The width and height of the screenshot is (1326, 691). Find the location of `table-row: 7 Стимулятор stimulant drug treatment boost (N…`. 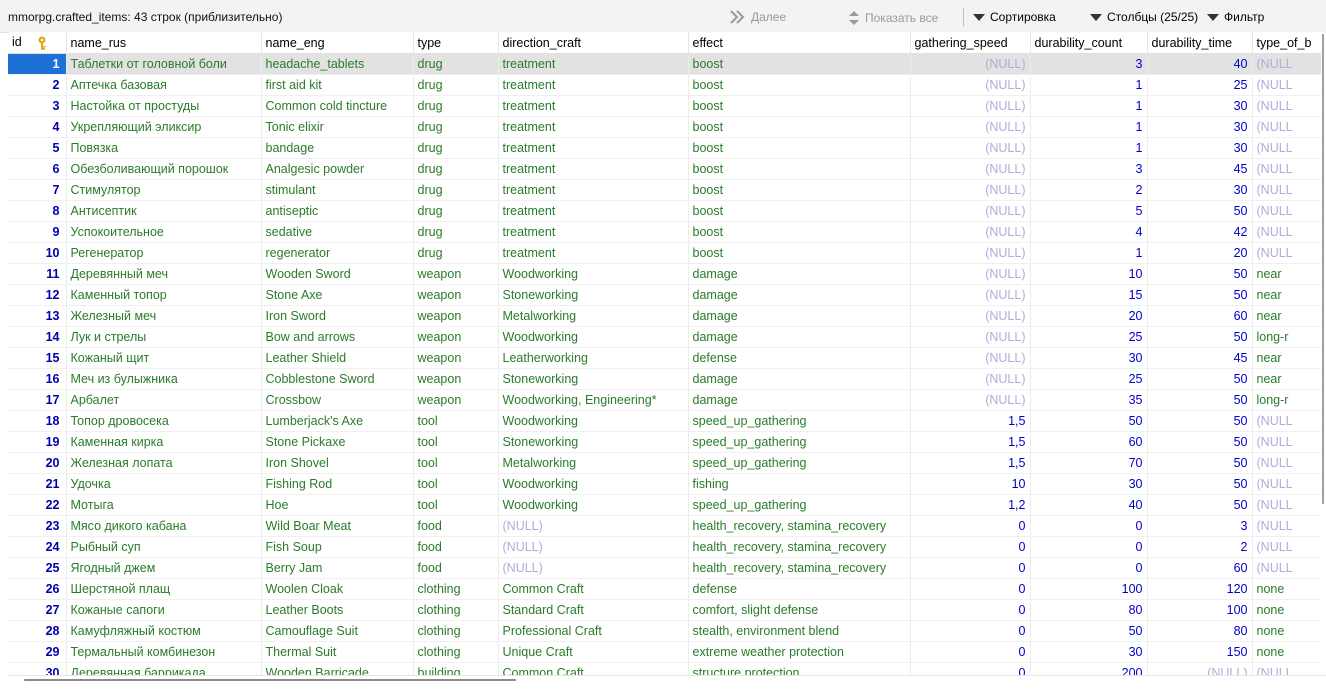

table-row: 7 Стимулятор stimulant drug treatment boost (N… is located at coordinates (667, 190).